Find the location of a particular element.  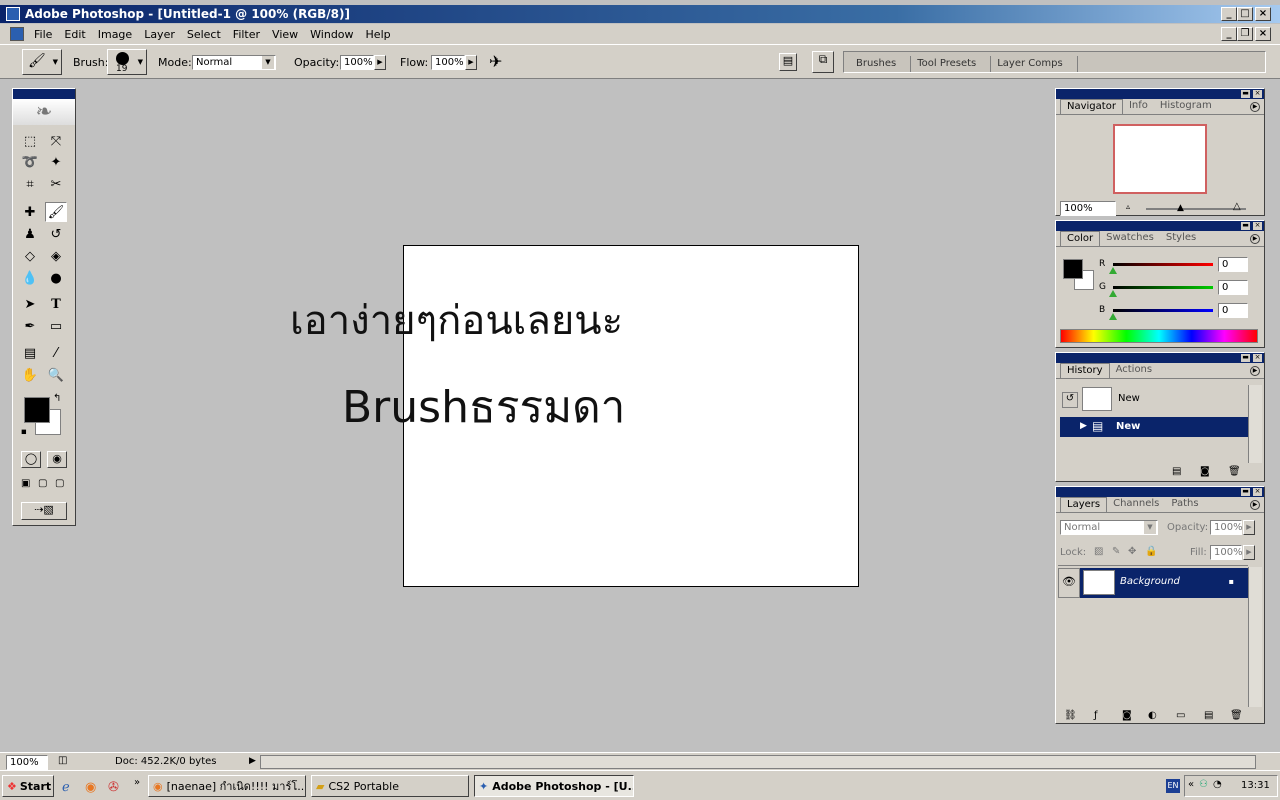

tab-styles: Styles is located at coordinates (1181, 238).